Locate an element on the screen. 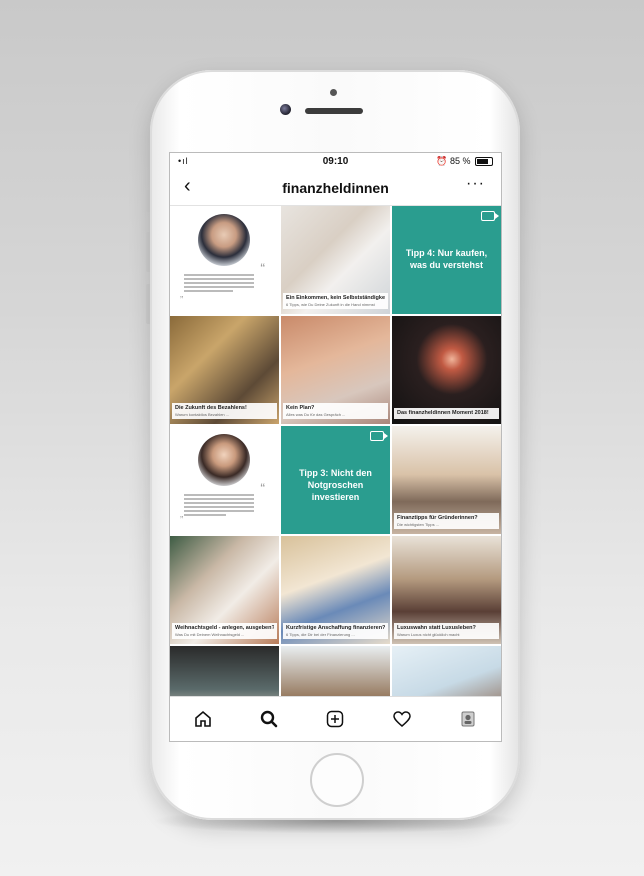  home-icon is located at coordinates (203, 718).